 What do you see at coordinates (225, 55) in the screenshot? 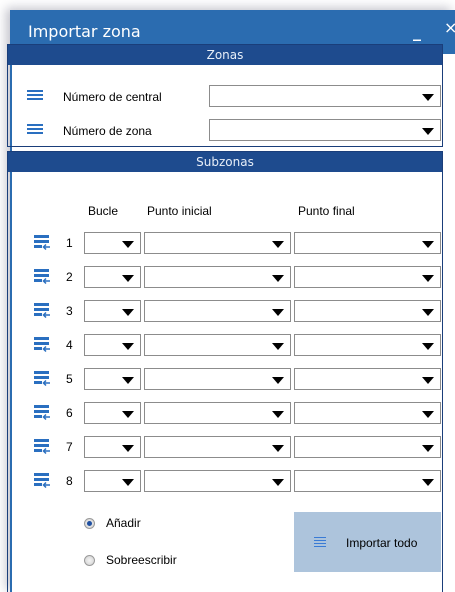
I see `zonas-header: Zonas` at bounding box center [225, 55].